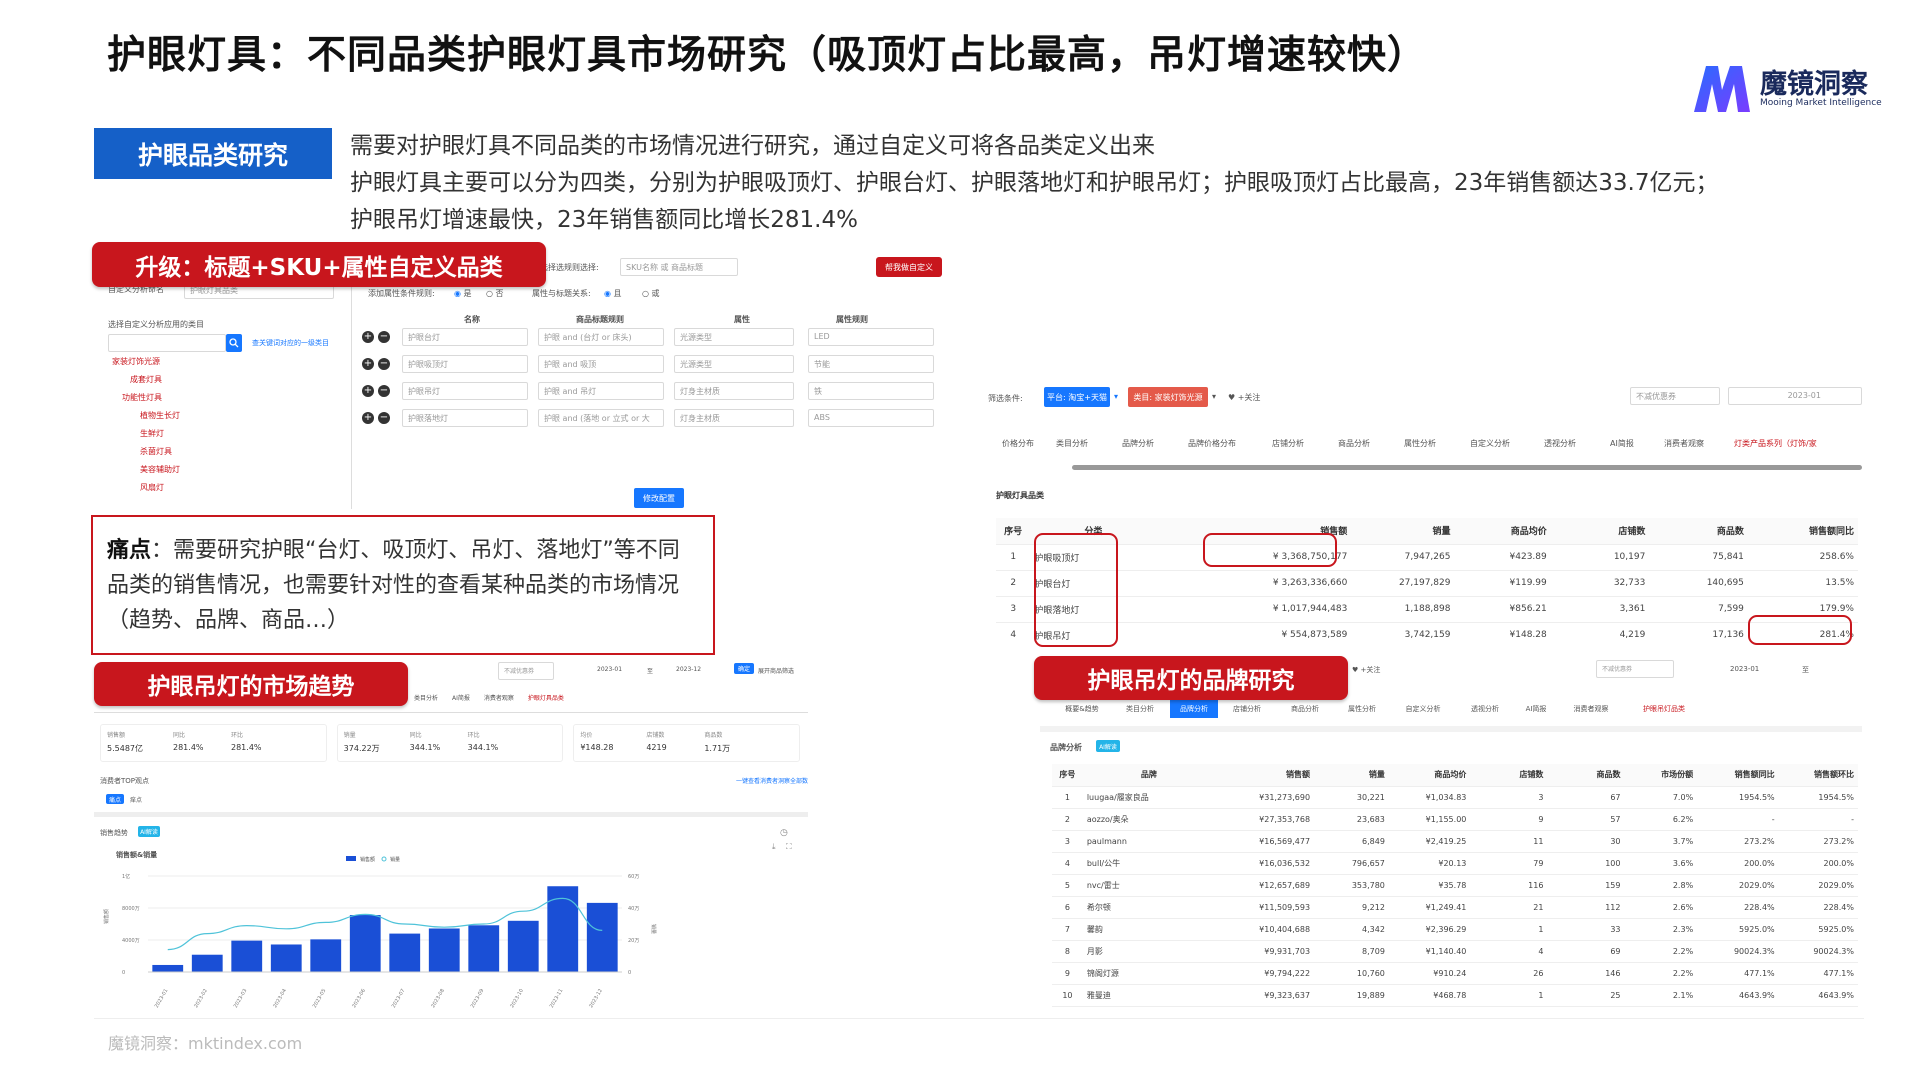  I want to click on row-name-input: 护眼吸顶灯, so click(465, 364).